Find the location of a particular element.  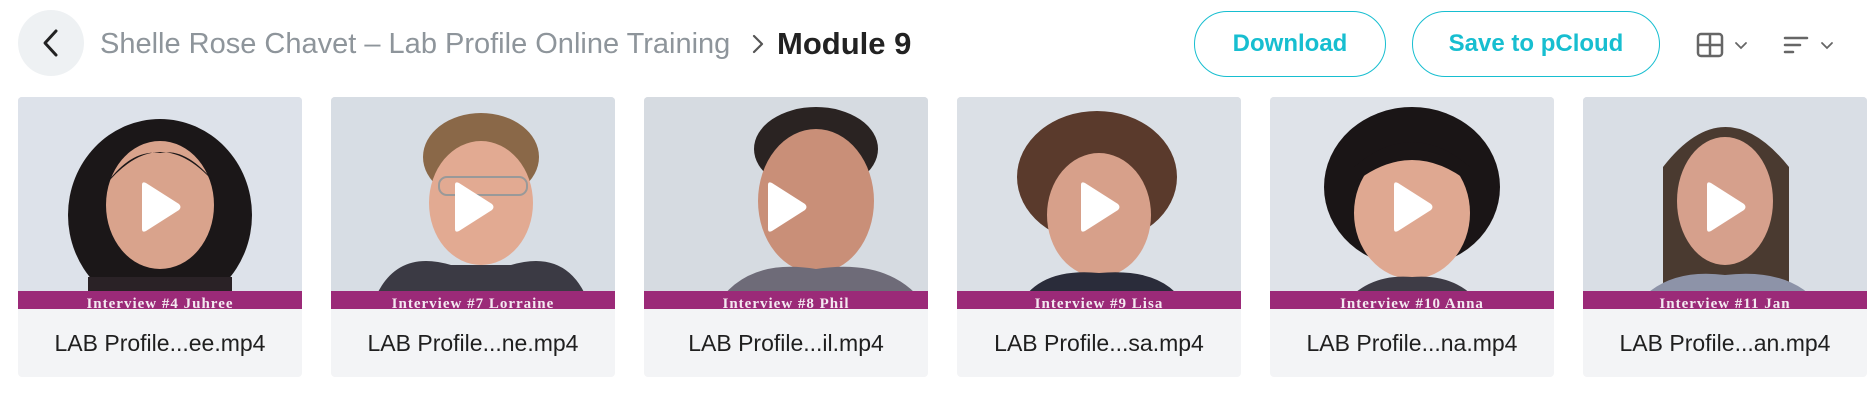

thumbnail-caption: Interview #4 Juhree is located at coordinates (160, 300).